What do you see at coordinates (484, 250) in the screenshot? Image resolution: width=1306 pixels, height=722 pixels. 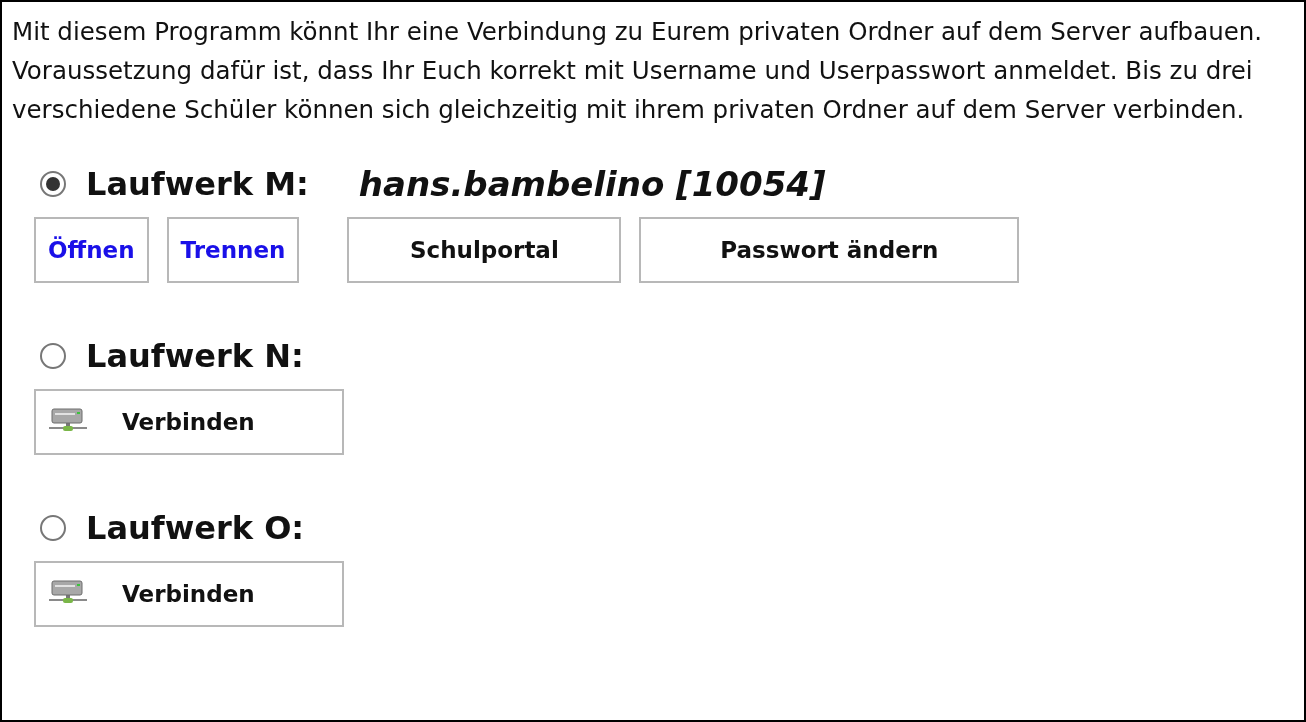 I see `button: Schulportal` at bounding box center [484, 250].